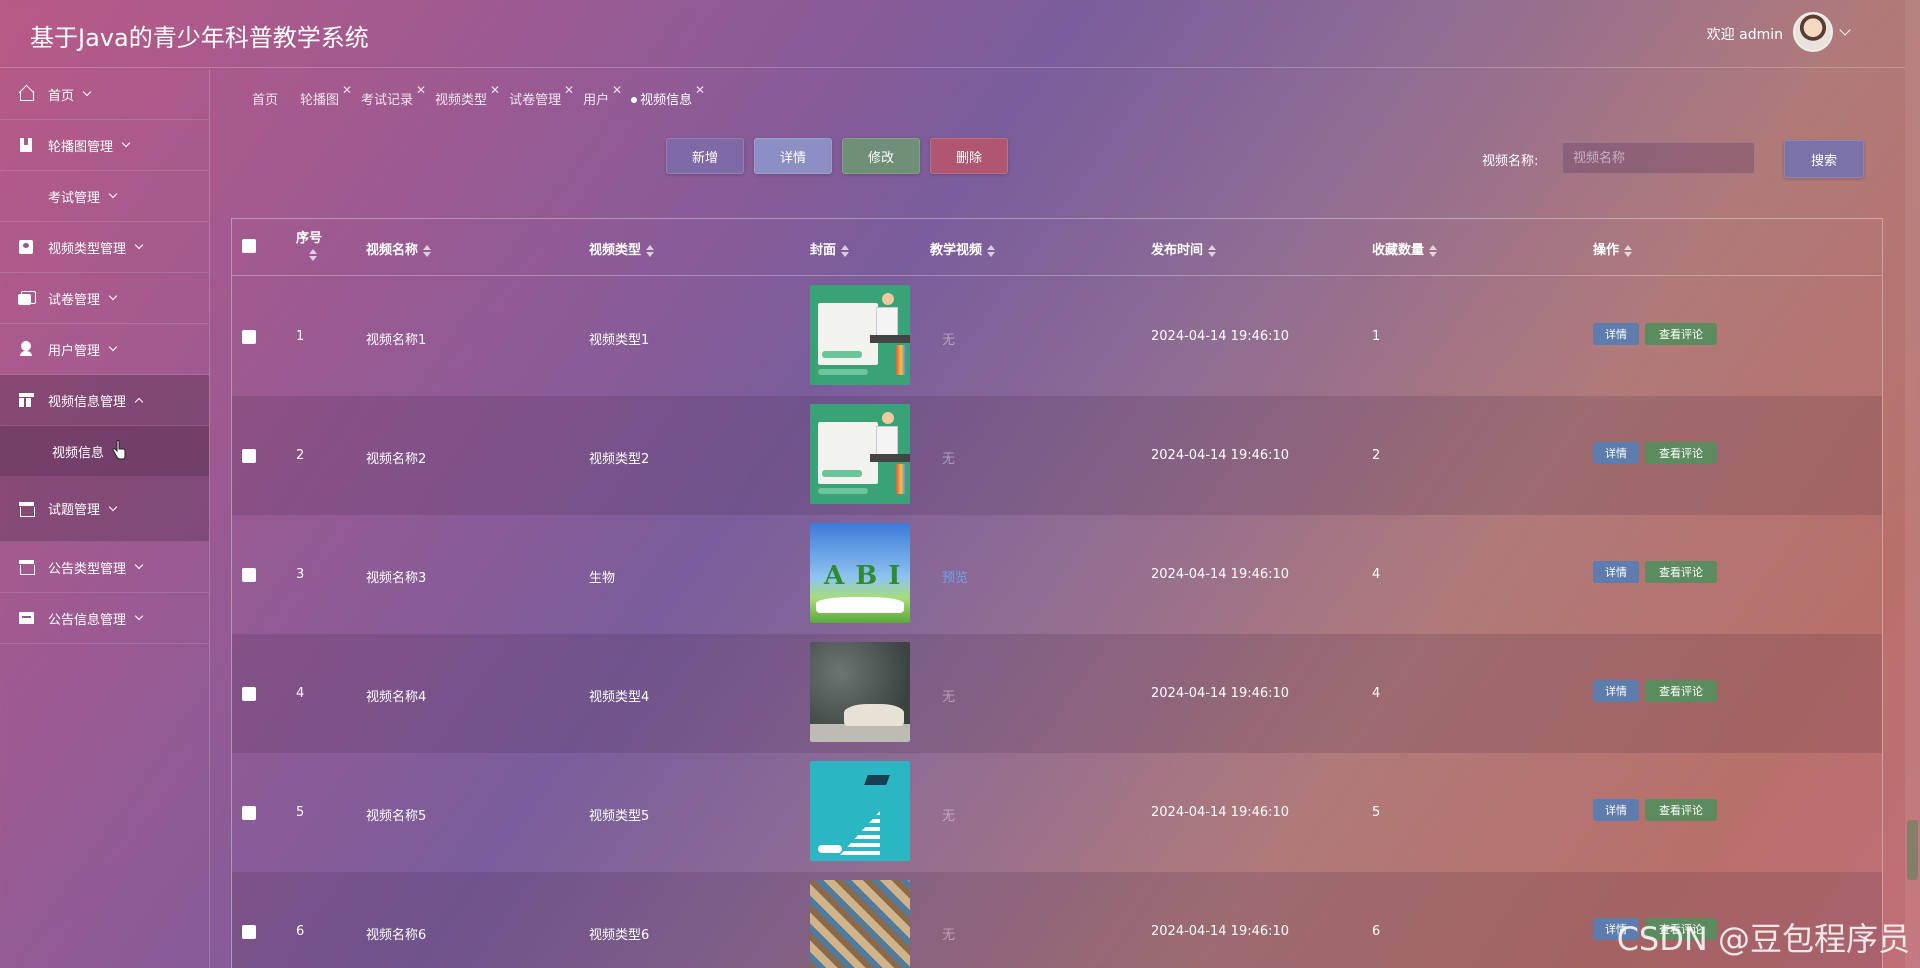 The image size is (1920, 968). What do you see at coordinates (104, 145) in the screenshot?
I see `sidebar-item-carousel: 轮播图管理` at bounding box center [104, 145].